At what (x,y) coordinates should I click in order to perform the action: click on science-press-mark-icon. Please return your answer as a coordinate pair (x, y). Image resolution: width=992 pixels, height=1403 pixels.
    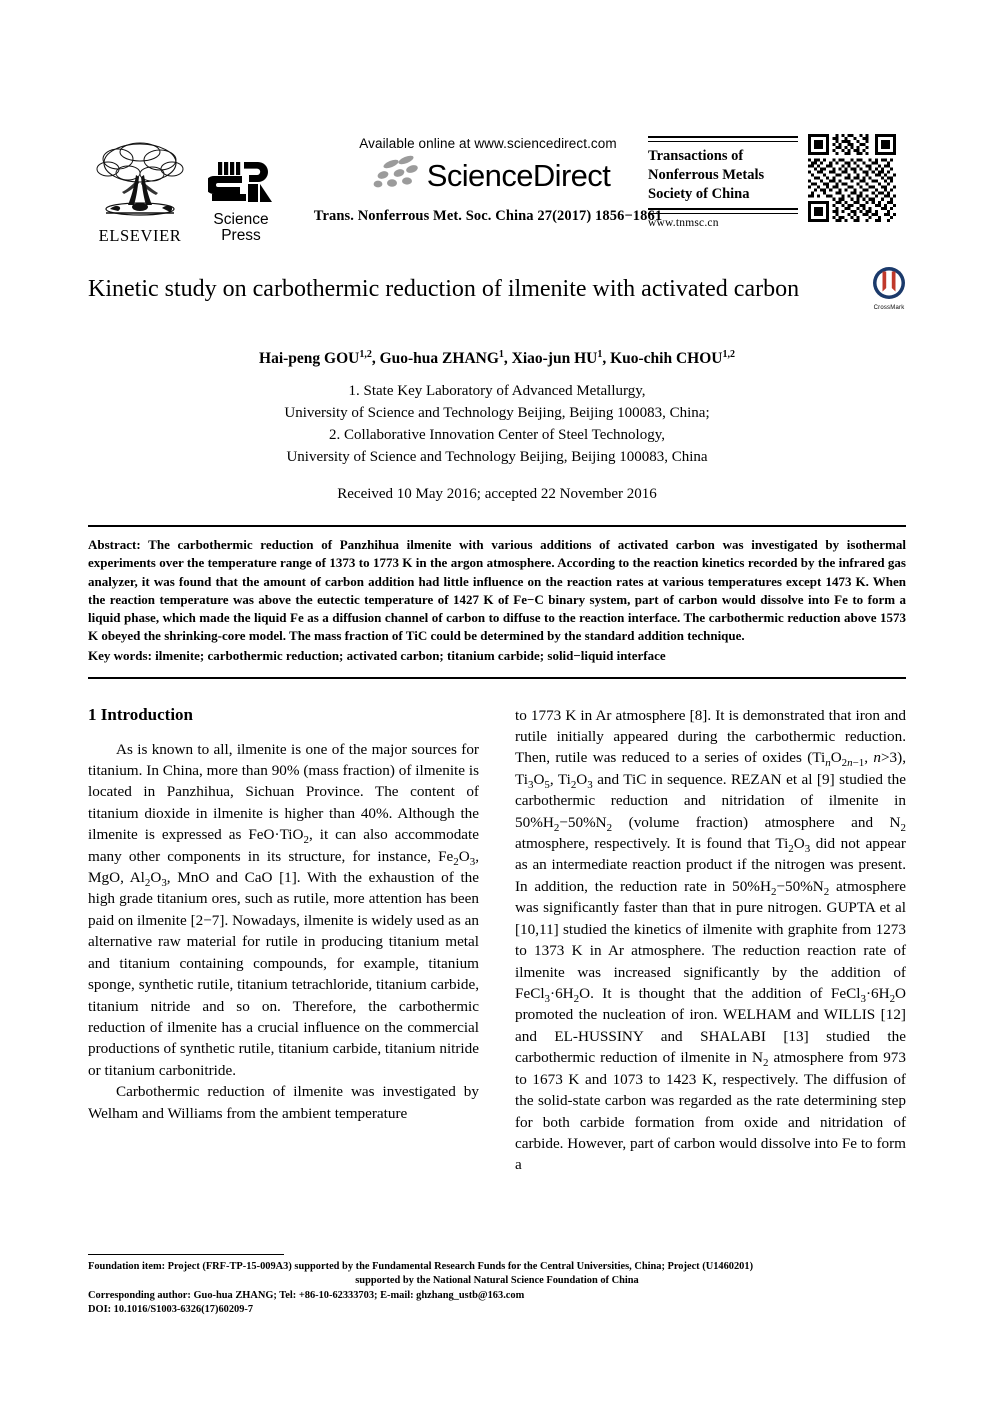
    Looking at the image, I should click on (241, 186).